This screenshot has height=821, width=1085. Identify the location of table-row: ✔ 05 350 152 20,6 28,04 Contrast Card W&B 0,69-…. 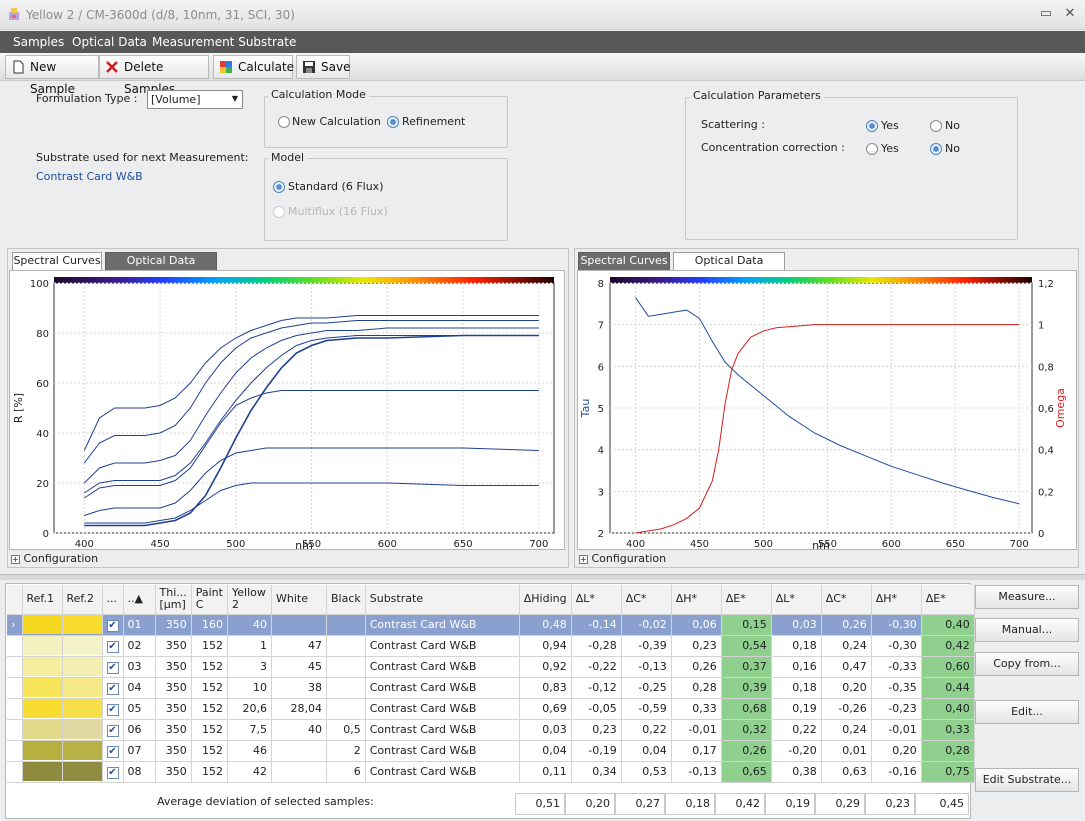
(491, 709).